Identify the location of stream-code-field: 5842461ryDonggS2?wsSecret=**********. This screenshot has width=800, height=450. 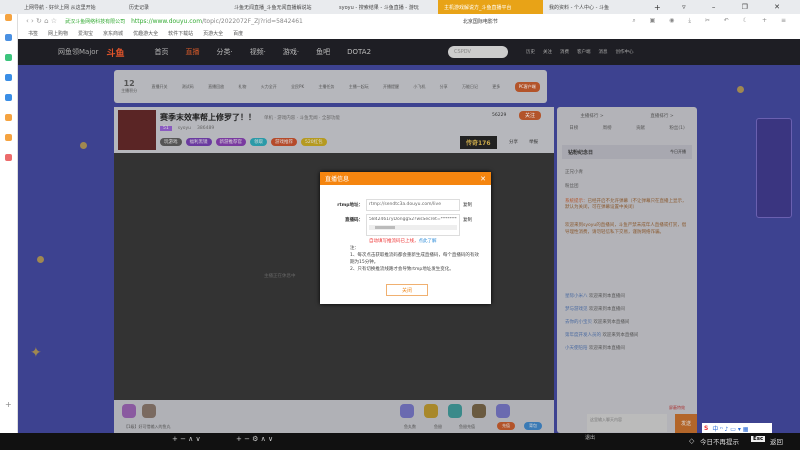
(413, 225).